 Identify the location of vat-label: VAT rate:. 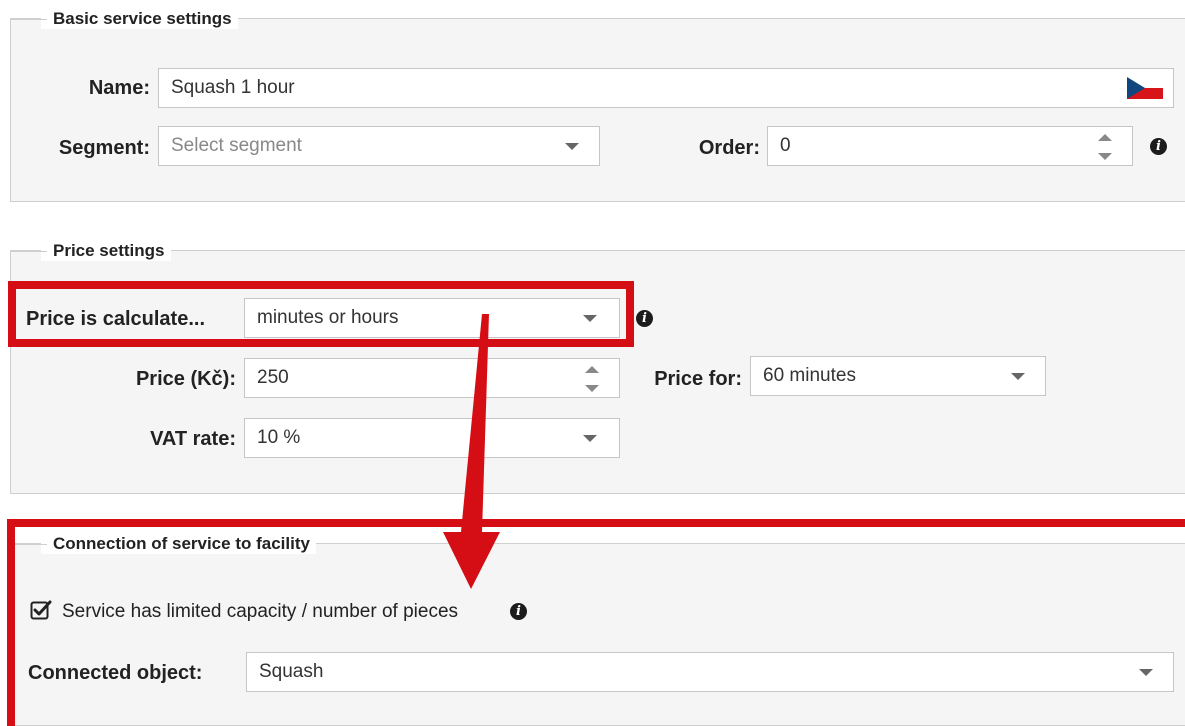
(193, 439).